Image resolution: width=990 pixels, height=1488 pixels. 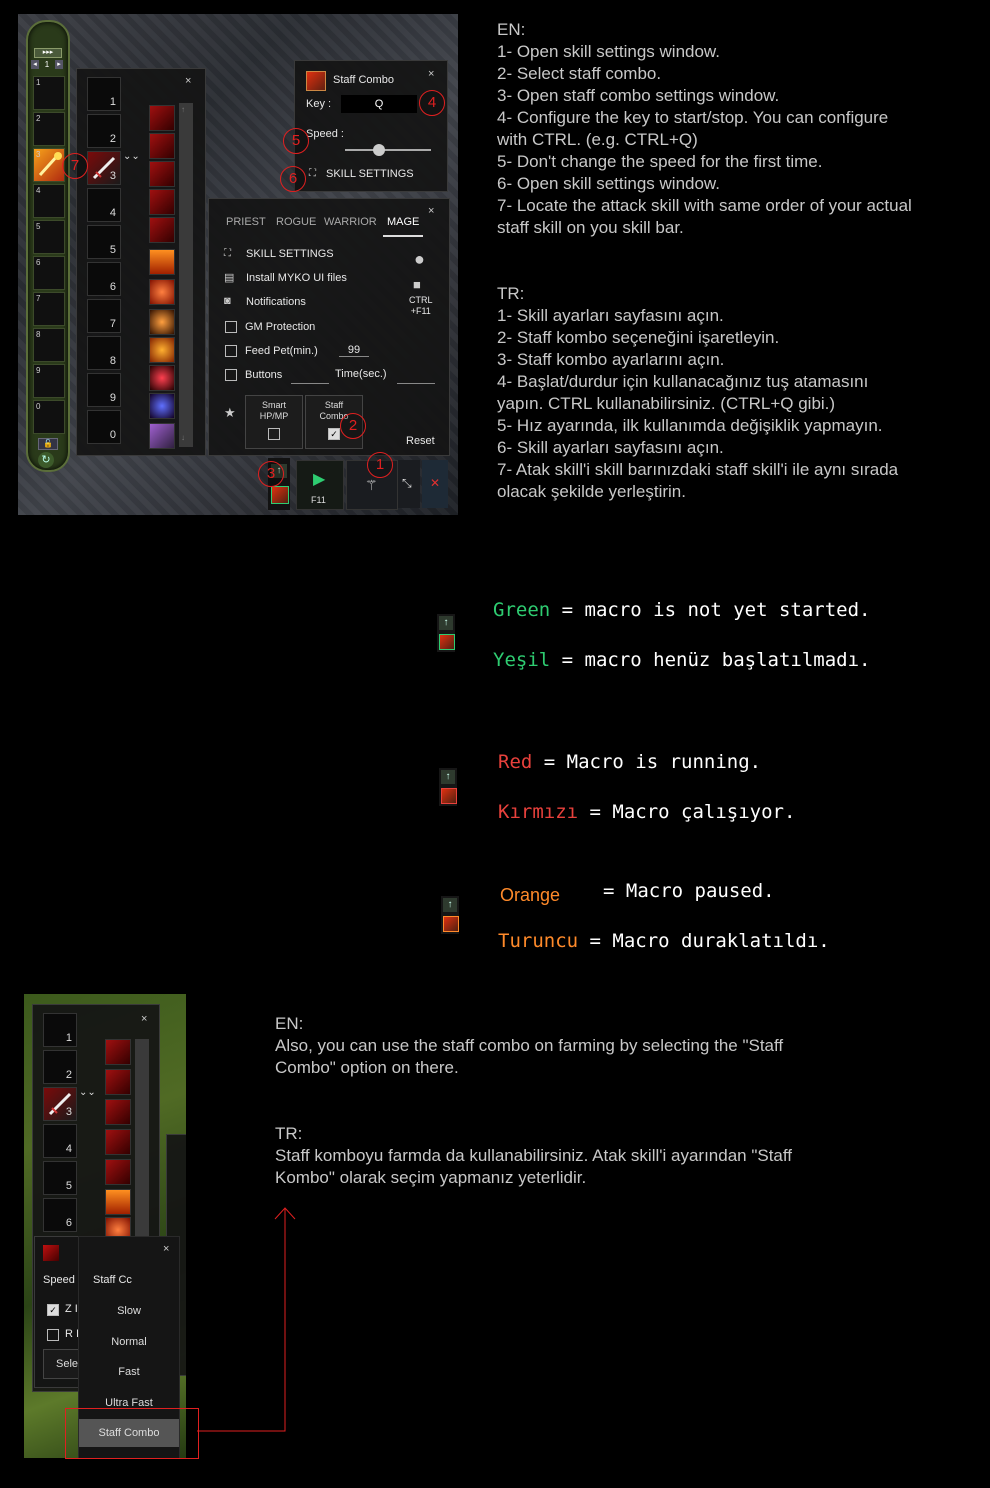 I want to click on skillbar-slot: 2, so click(x=49, y=129).